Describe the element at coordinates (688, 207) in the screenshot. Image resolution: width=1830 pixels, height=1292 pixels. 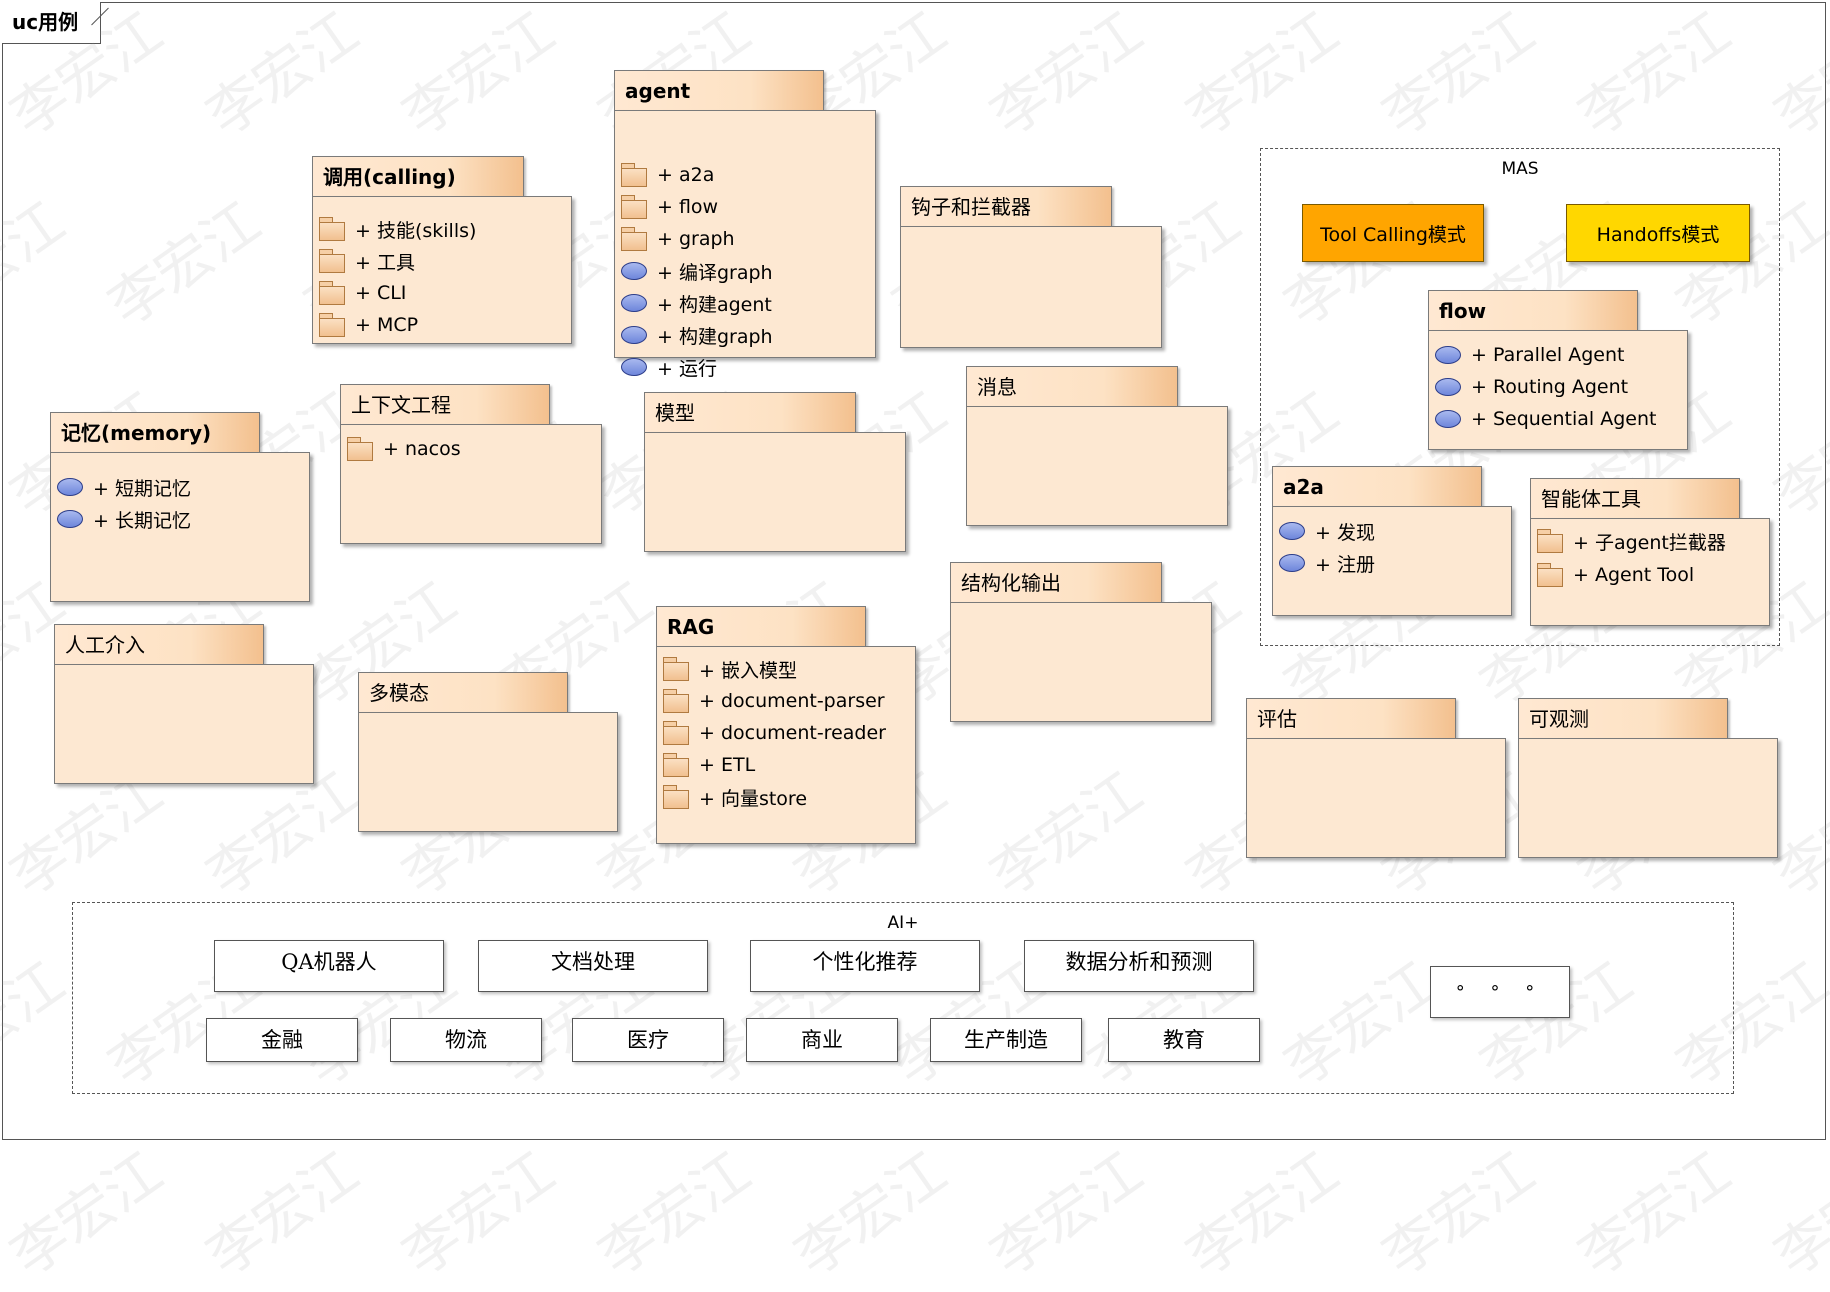
I see `package-item-label: + flow` at that location.